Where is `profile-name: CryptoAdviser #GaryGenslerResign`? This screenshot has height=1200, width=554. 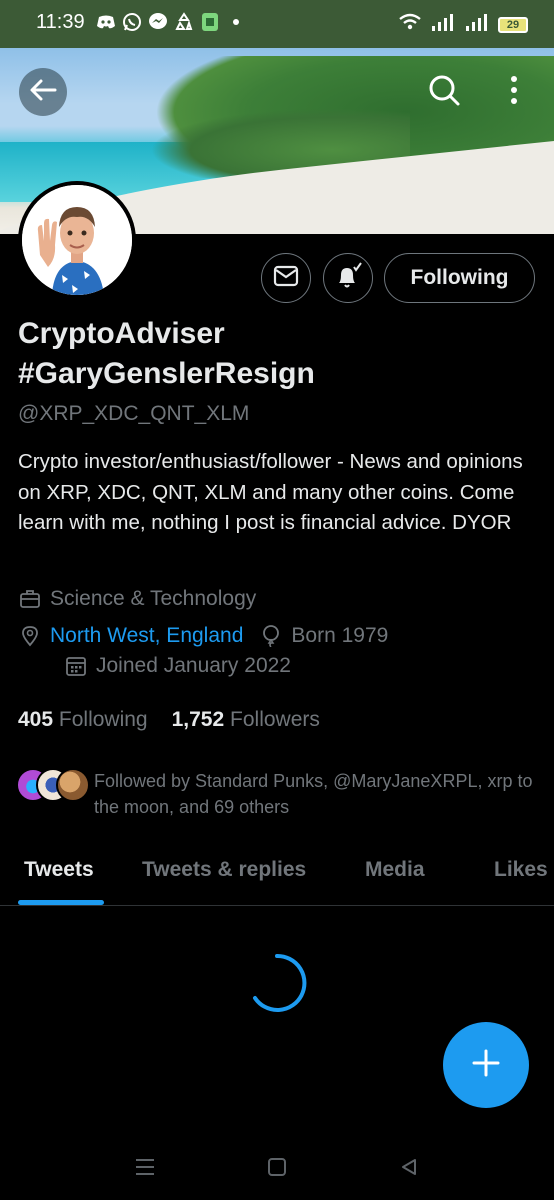
profile-name: CryptoAdviser #GaryGenslerResign is located at coordinates (278, 354).